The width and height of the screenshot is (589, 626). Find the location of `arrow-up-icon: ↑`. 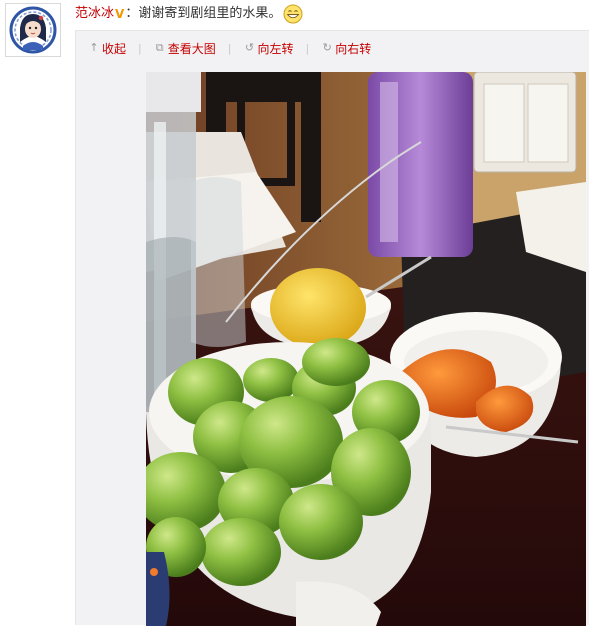

arrow-up-icon: ↑ is located at coordinates (94, 47).